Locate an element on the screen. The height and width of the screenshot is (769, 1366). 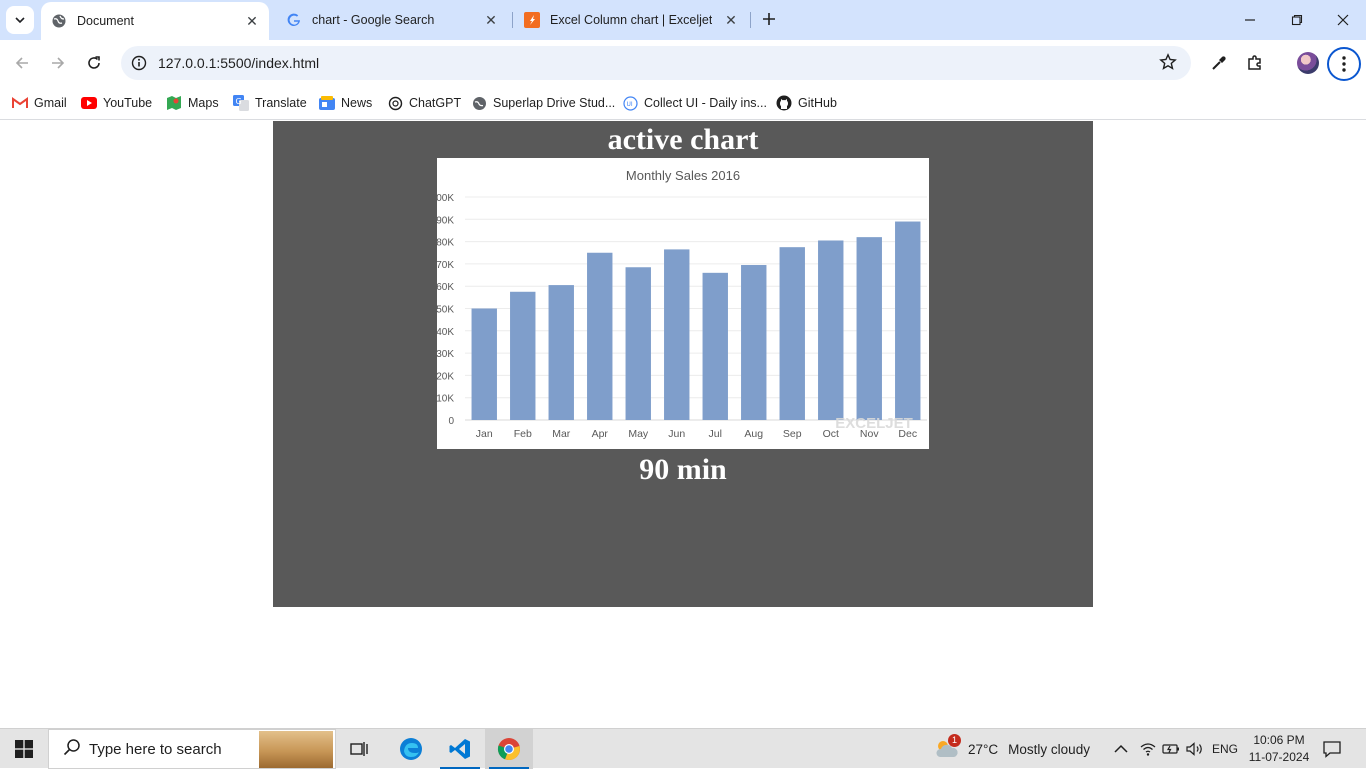
arrow-left-icon is located at coordinates (21, 63).